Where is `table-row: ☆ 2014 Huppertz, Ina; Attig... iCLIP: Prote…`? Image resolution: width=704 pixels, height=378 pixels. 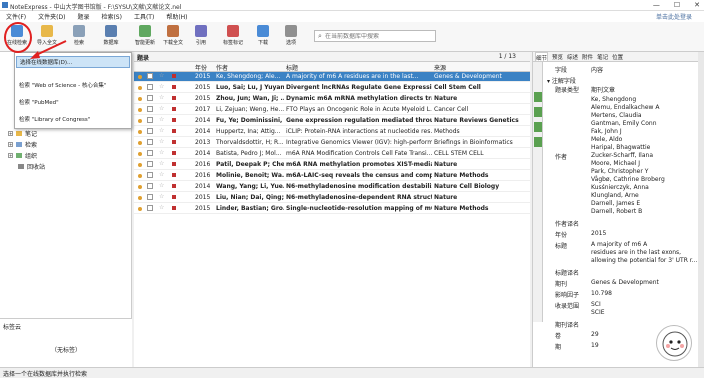 table-row: ☆ 2014 Huppertz, Ina; Attig... iCLIP: Prote… is located at coordinates (332, 132).